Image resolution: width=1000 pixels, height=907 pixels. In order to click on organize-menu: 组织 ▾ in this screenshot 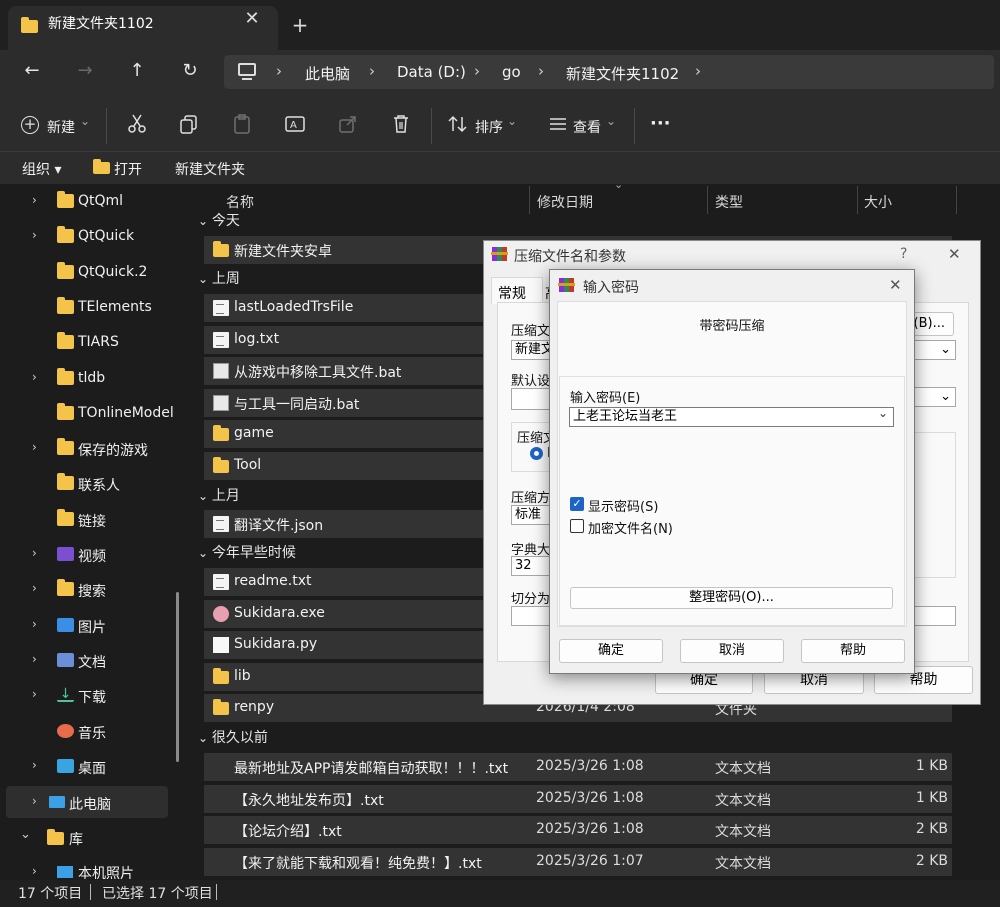, I will do `click(41, 169)`.